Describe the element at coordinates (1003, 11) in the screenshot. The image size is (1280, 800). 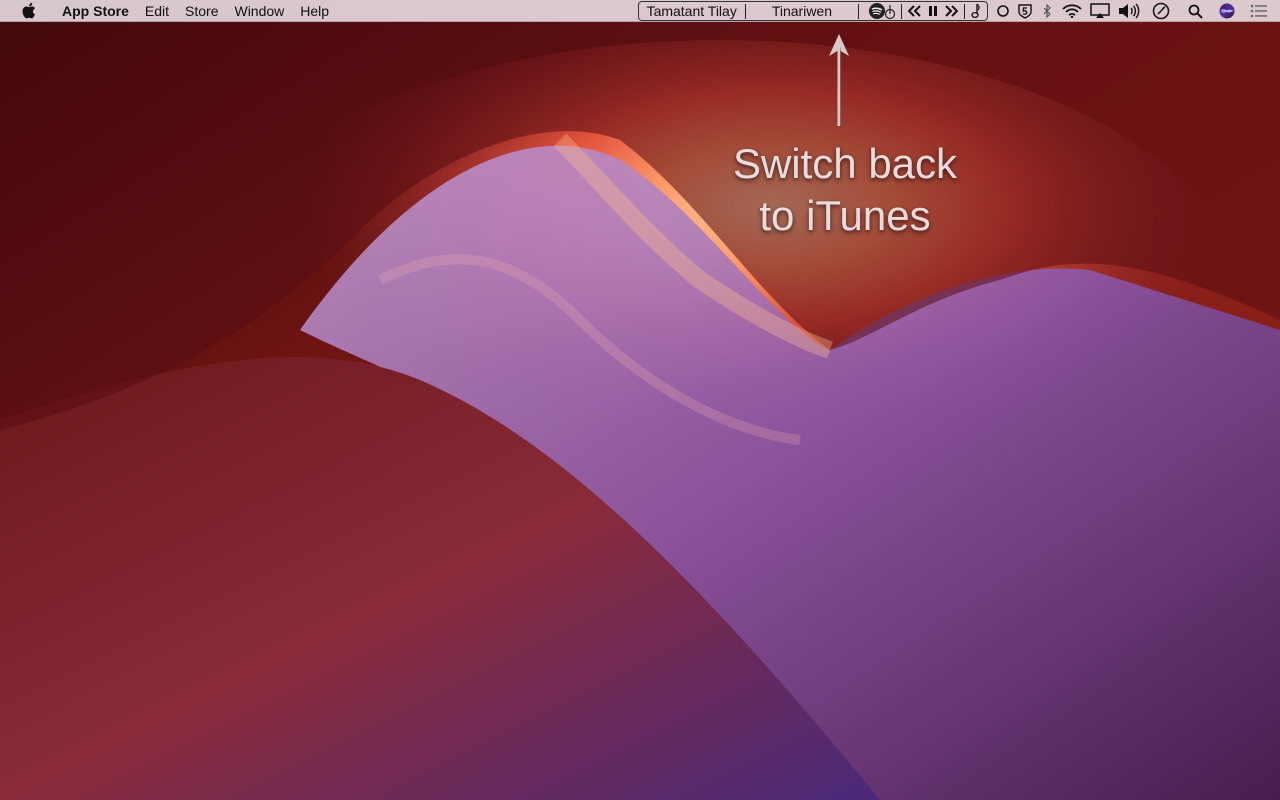
I see `circle-icon` at that location.